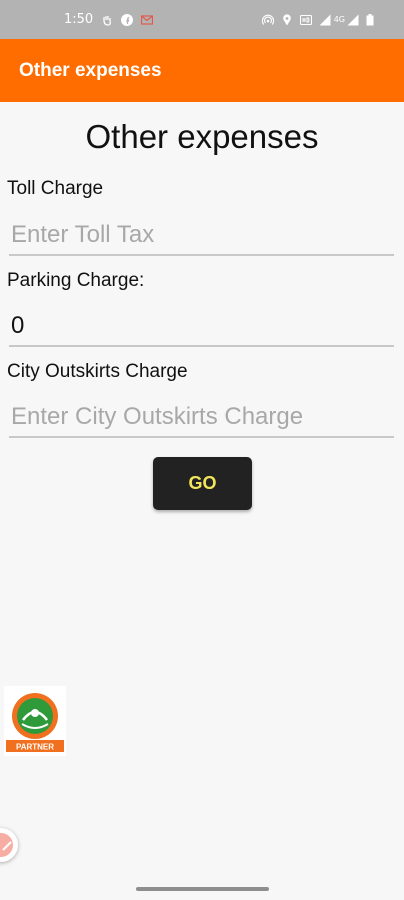 The image size is (404, 900). Describe the element at coordinates (286, 19) in the screenshot. I see `location-icon` at that location.